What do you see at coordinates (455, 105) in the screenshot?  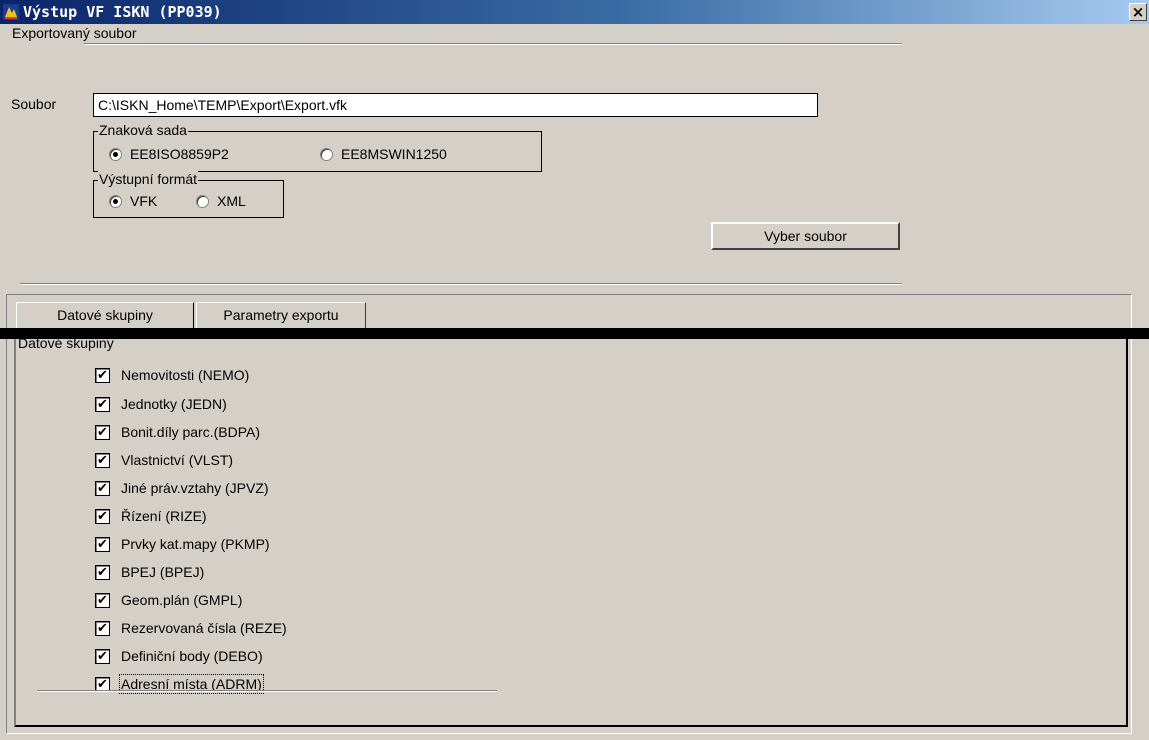 I see `file-path-input: C:\ISKN_Home\TEMP\Export\Export.vfk` at bounding box center [455, 105].